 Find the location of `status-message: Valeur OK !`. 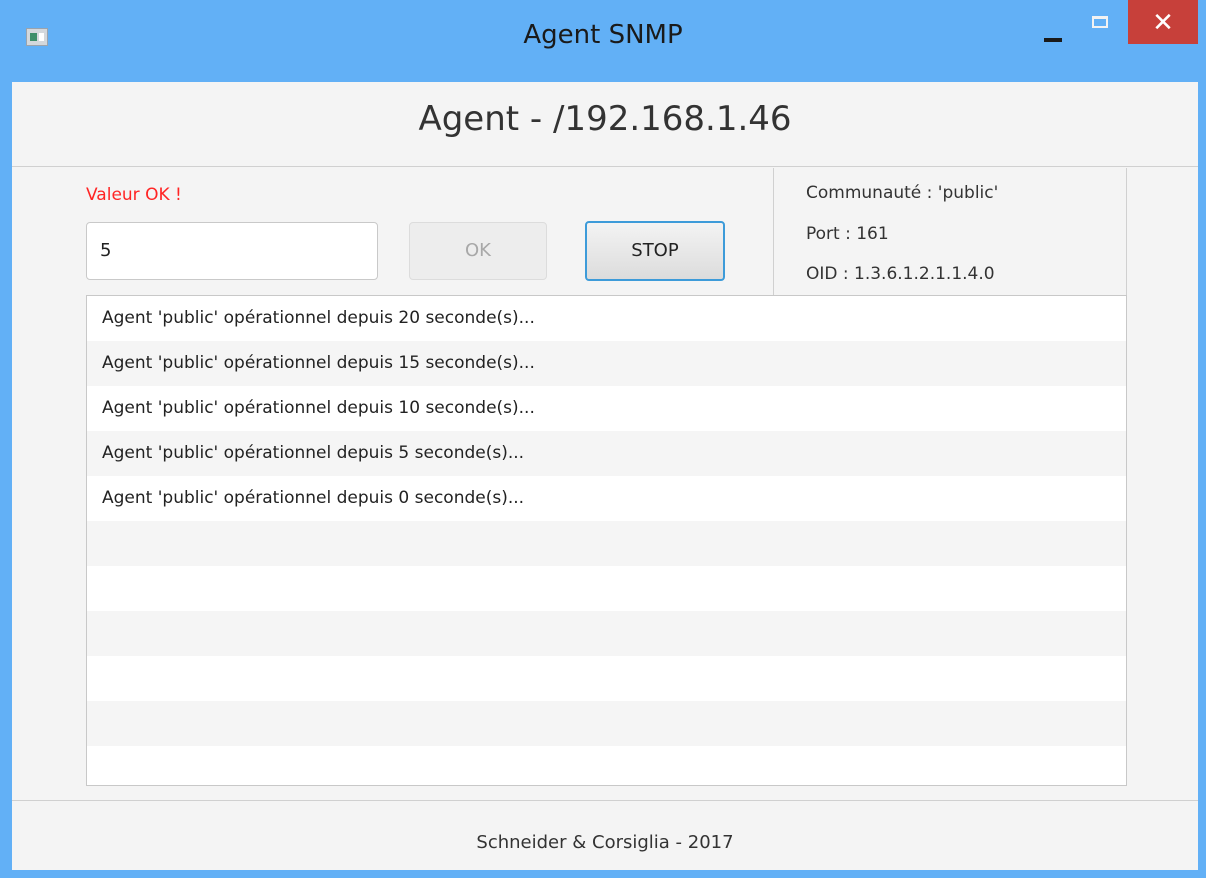

status-message: Valeur OK ! is located at coordinates (134, 195).